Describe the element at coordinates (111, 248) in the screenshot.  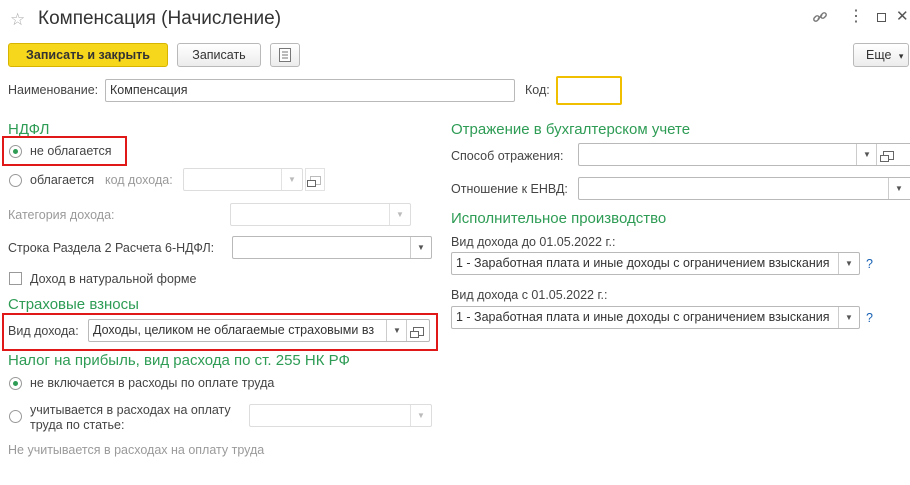
I see `ndfl-line-label: Строка Раздела 2 Расчета 6-НДФЛ:` at that location.